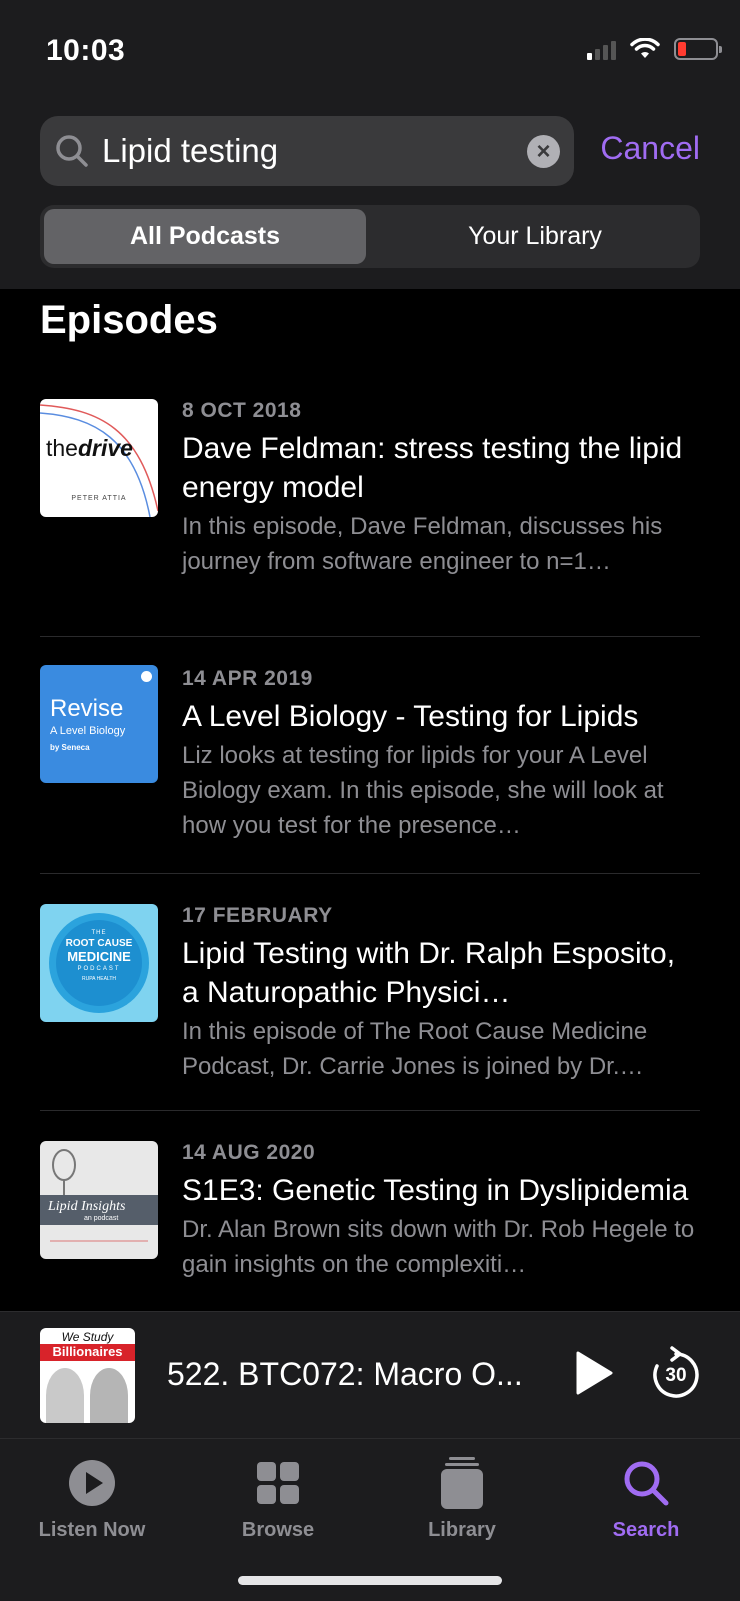 The height and width of the screenshot is (1601, 740). What do you see at coordinates (190, 151) in the screenshot?
I see `search-query: Lipid testing` at bounding box center [190, 151].